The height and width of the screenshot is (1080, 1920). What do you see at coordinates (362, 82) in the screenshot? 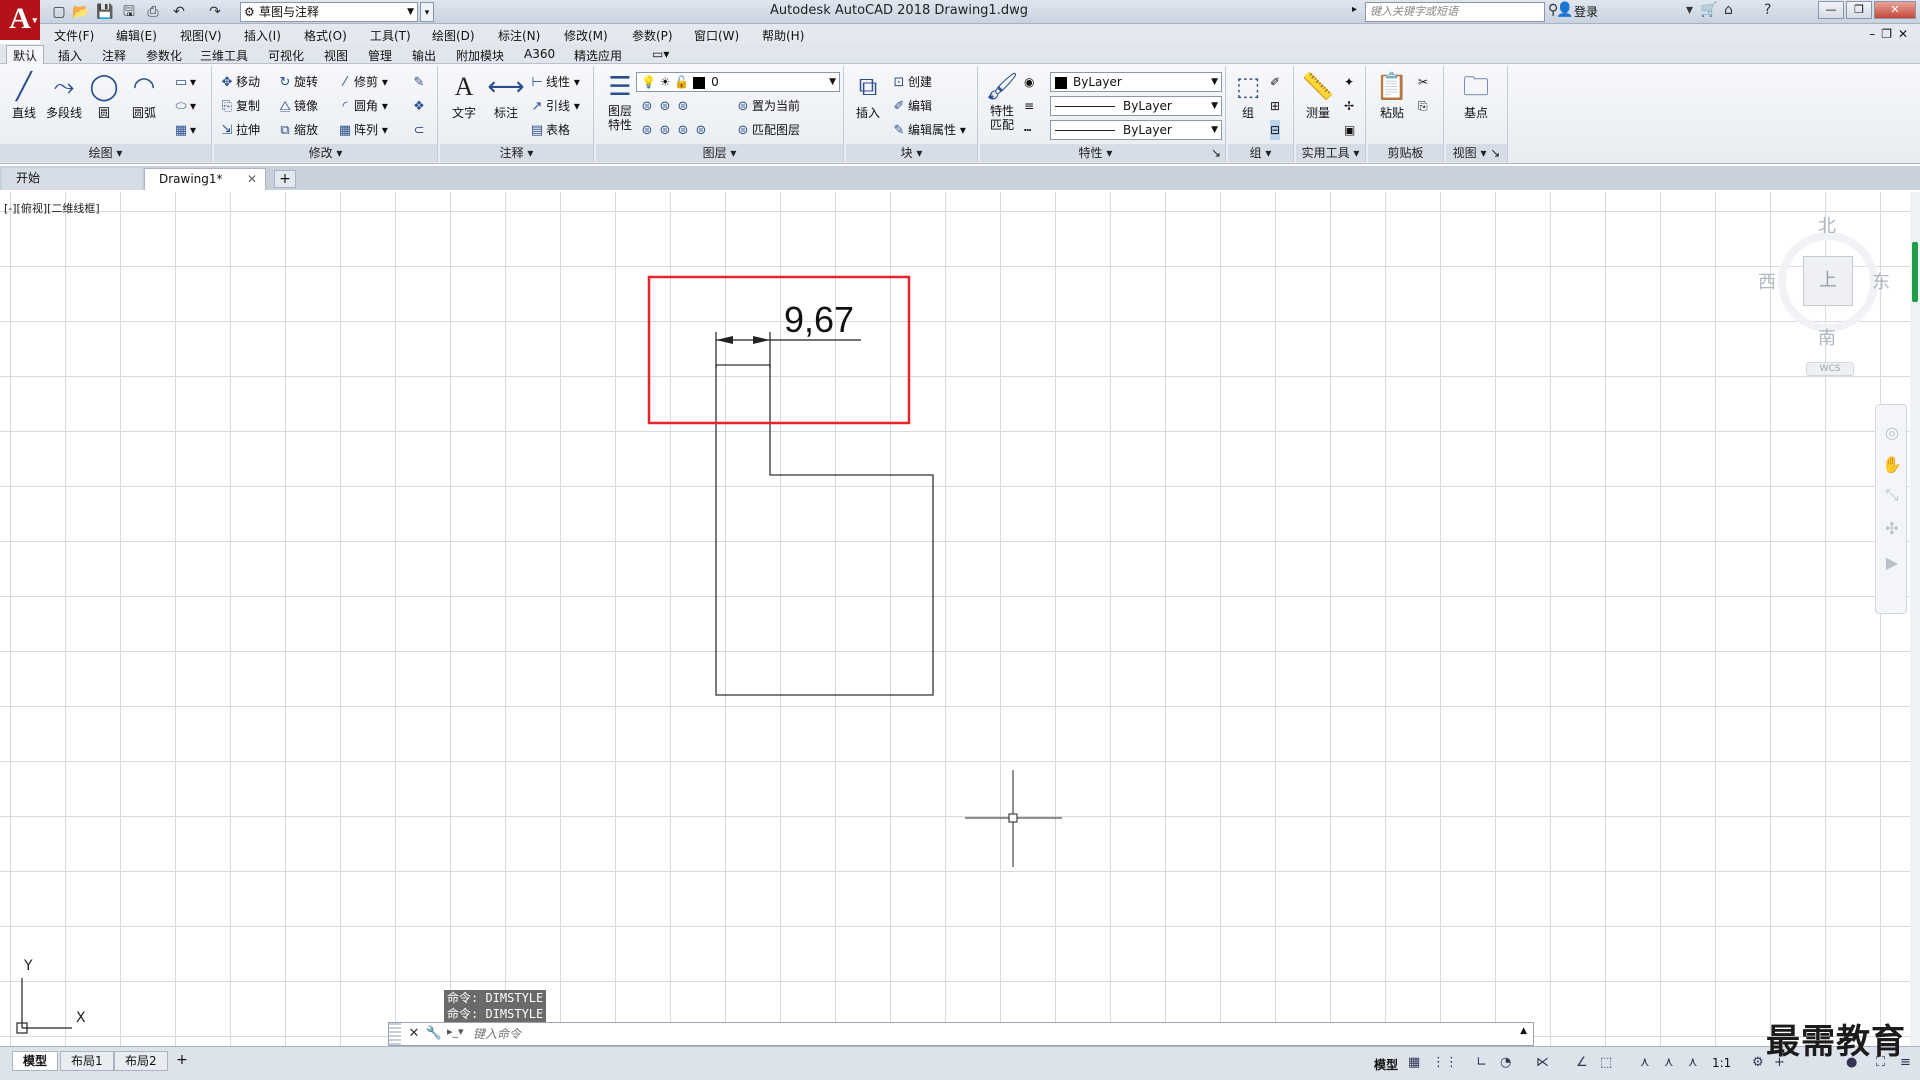
I see `trim-button: ⁄ 修剪 ▾` at bounding box center [362, 82].